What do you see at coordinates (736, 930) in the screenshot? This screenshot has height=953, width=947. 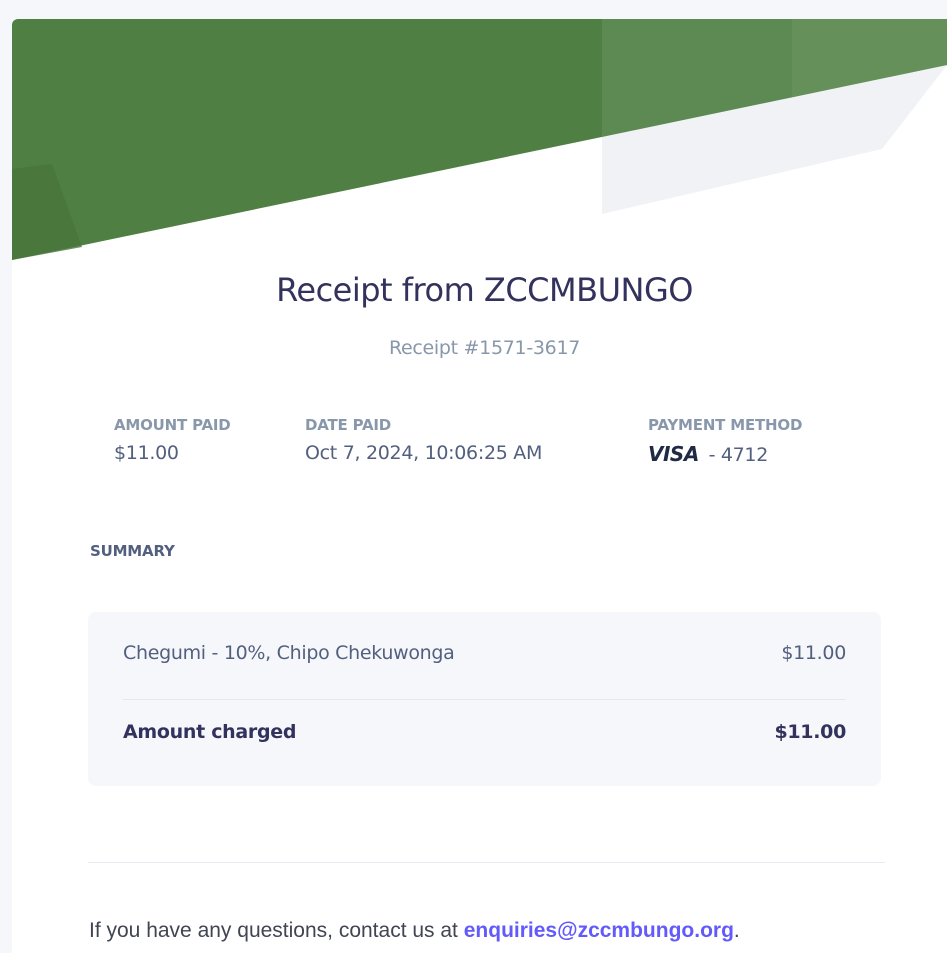 I see `contact-suffix: .` at bounding box center [736, 930].